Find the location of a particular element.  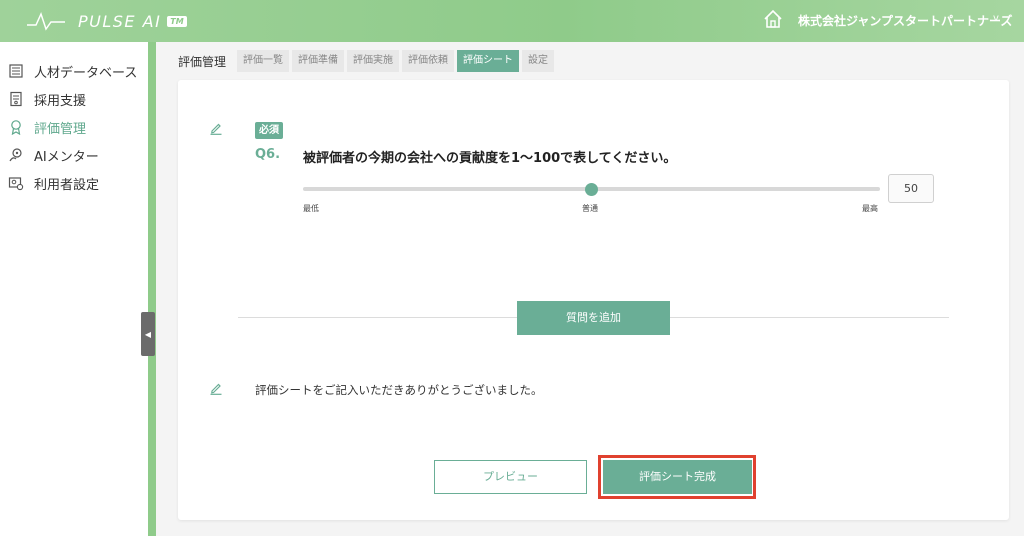

award-icon is located at coordinates (16, 127).